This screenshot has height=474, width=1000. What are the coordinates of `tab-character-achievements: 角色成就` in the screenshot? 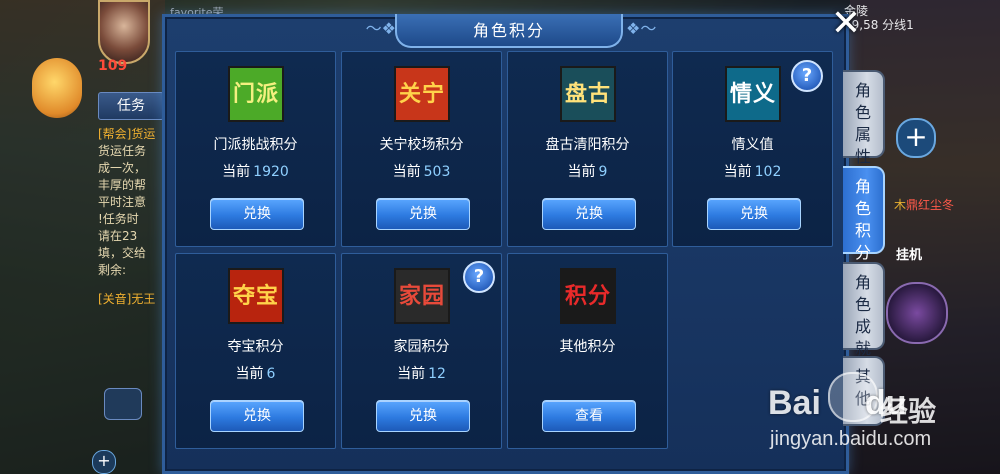 It's located at (864, 310).